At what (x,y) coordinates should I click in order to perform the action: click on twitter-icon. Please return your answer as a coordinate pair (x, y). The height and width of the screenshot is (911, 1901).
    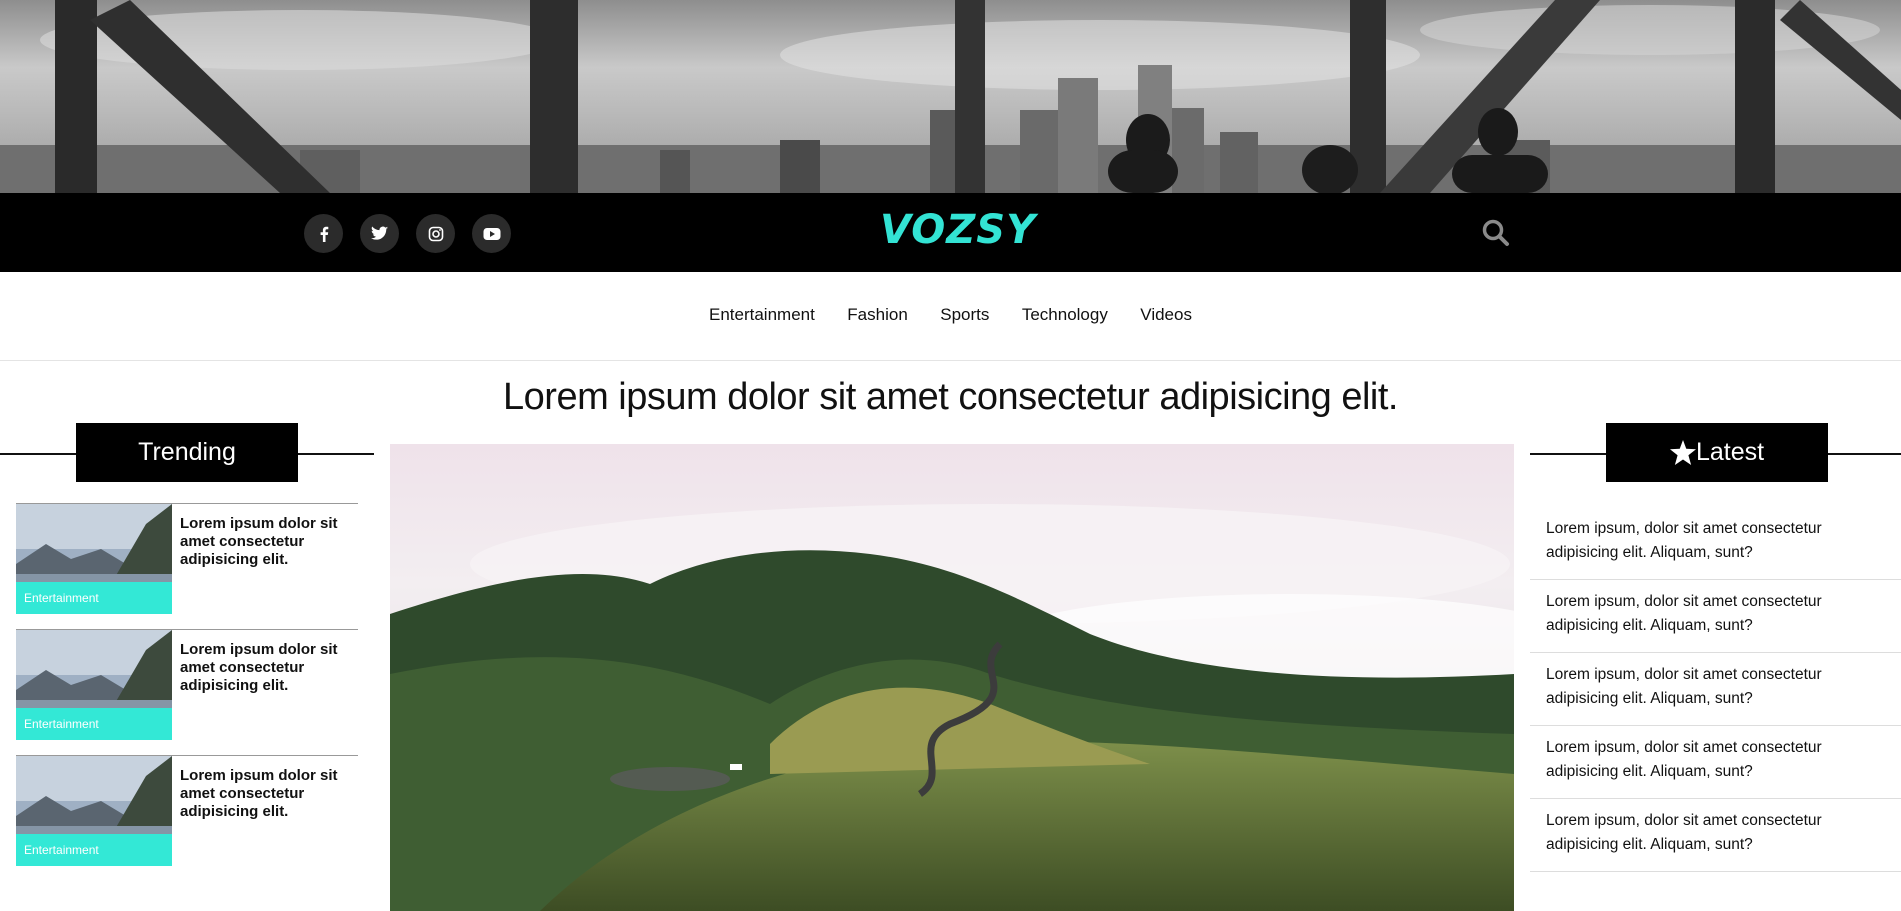
    Looking at the image, I should click on (379, 233).